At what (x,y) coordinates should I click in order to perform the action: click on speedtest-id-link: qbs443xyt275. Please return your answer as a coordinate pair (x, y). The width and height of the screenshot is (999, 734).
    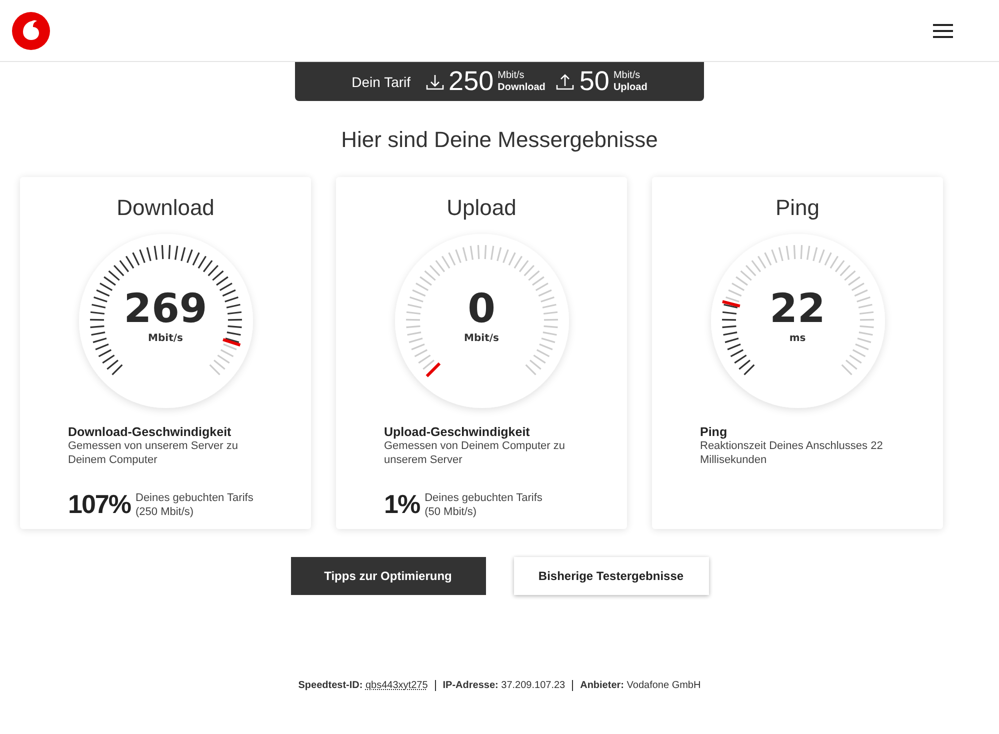
    Looking at the image, I should click on (397, 685).